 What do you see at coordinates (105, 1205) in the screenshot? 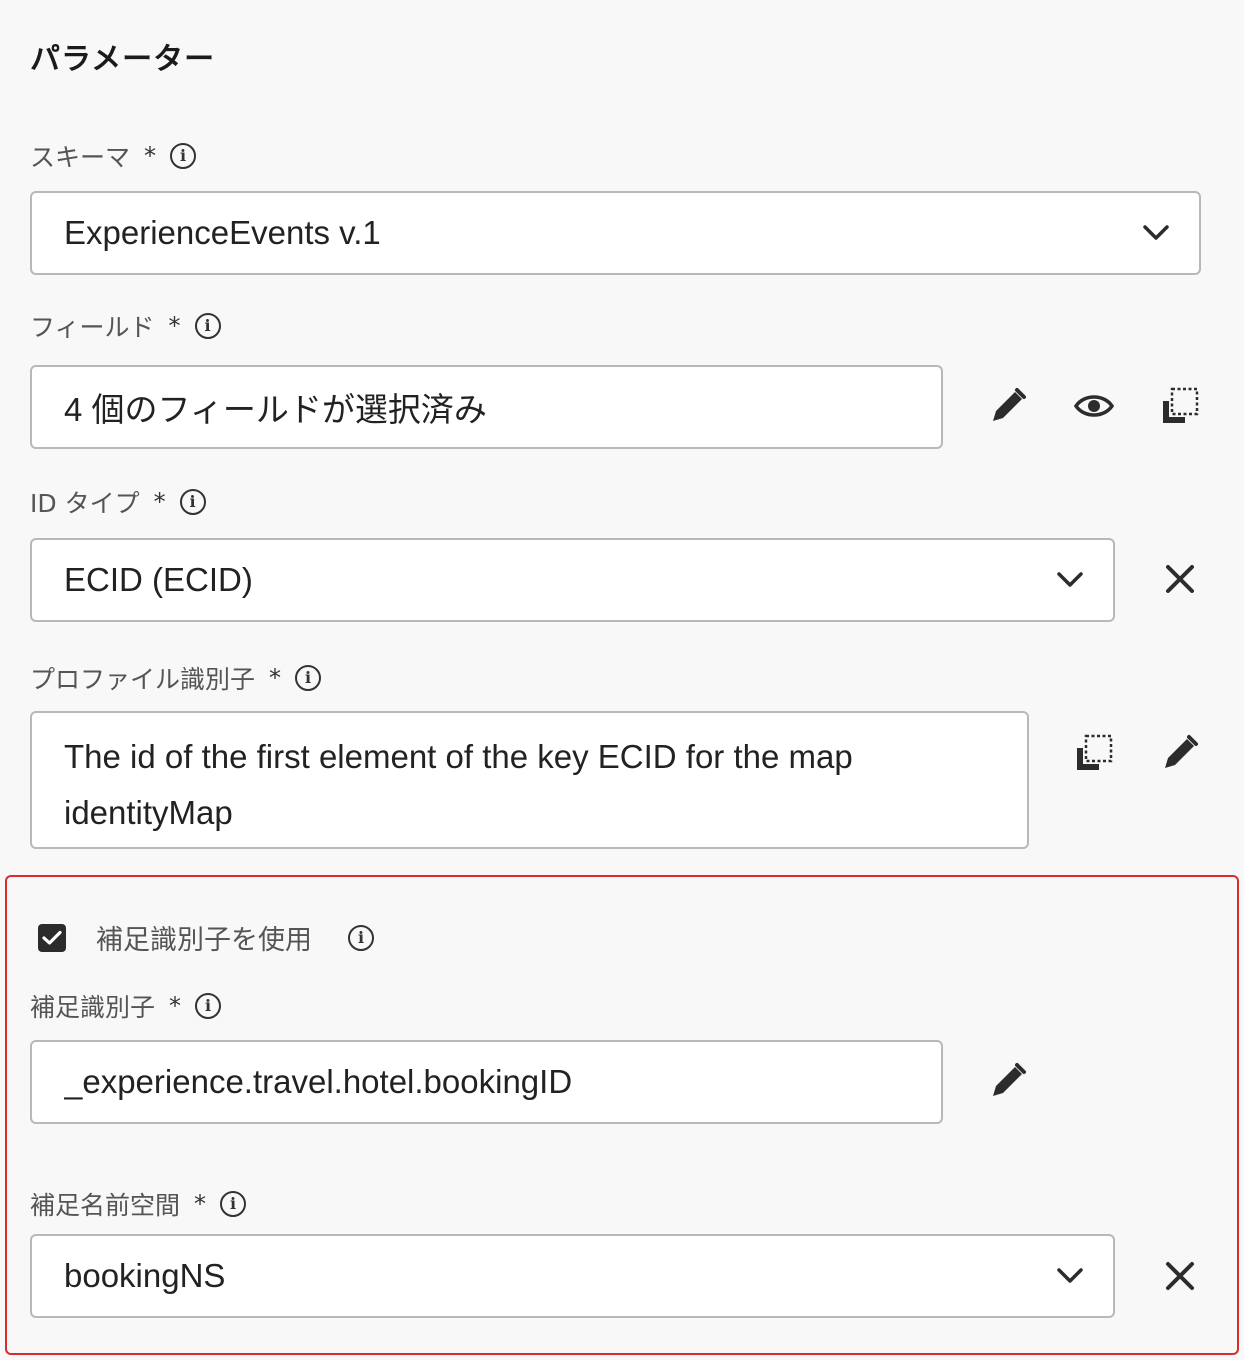
I see `supplemental-namespace-label: 補足名前空間` at bounding box center [105, 1205].